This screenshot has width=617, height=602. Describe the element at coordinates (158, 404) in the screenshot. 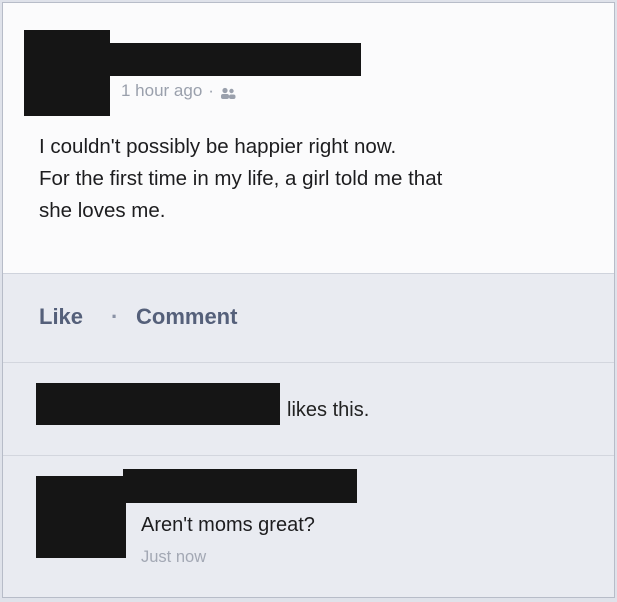

I see `redacted-liker-name` at that location.